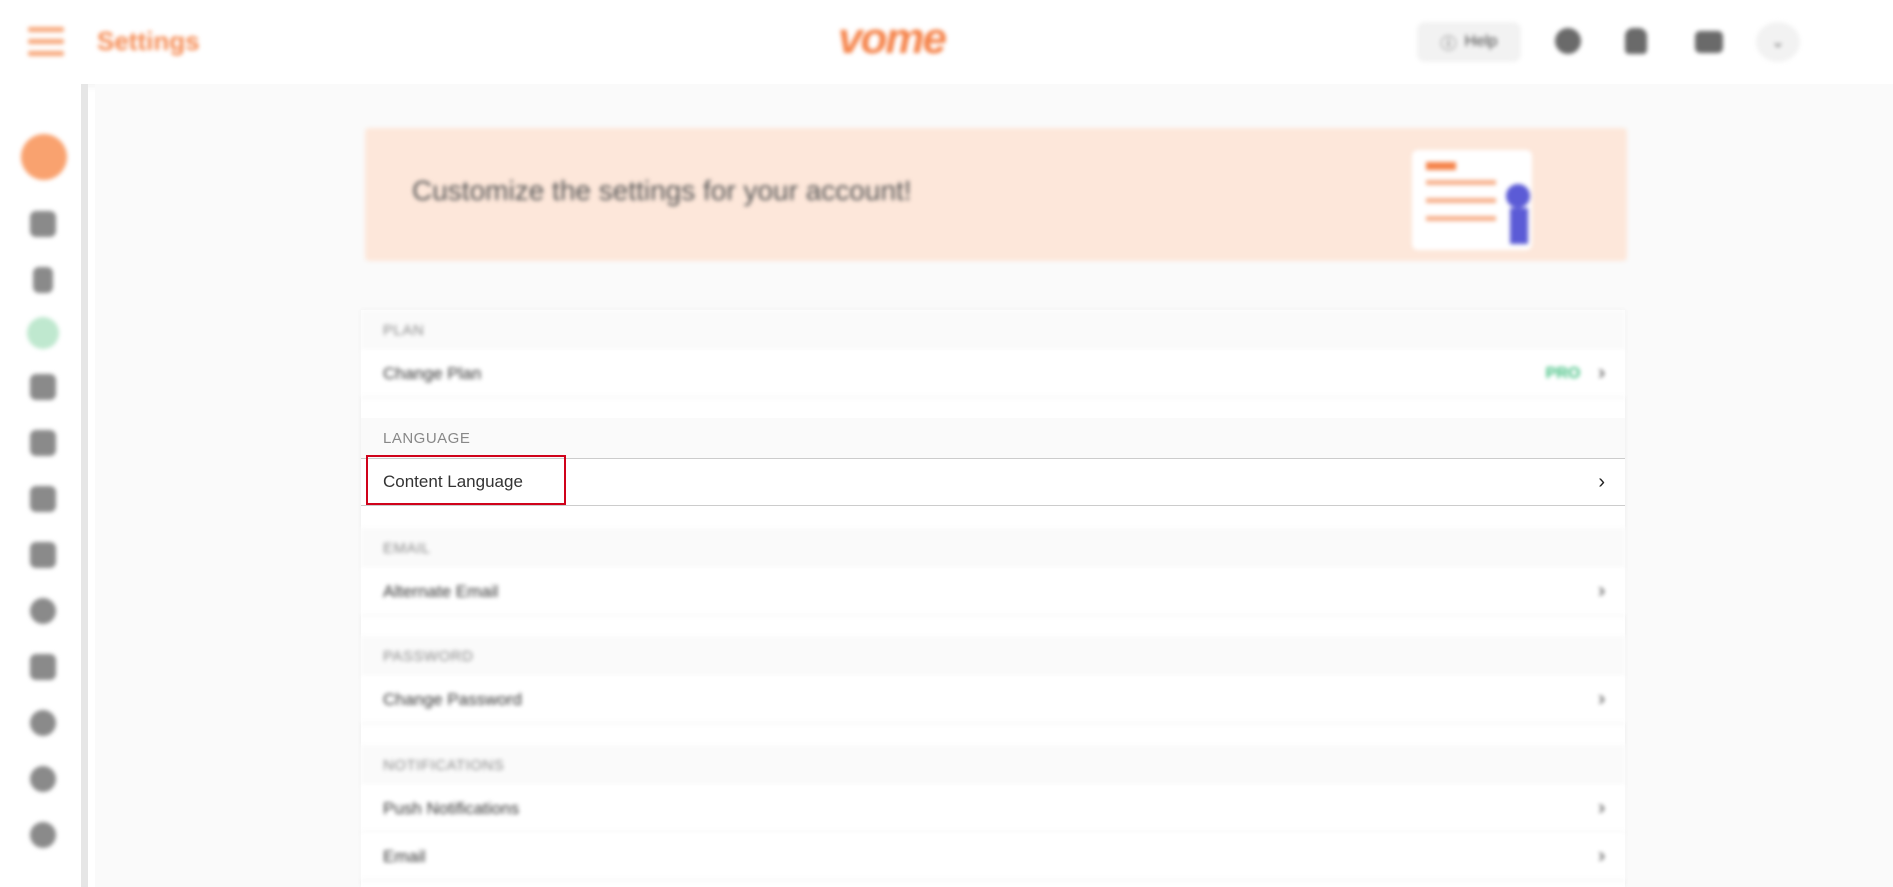 Image resolution: width=1893 pixels, height=887 pixels. I want to click on status-icon, so click(43, 333).